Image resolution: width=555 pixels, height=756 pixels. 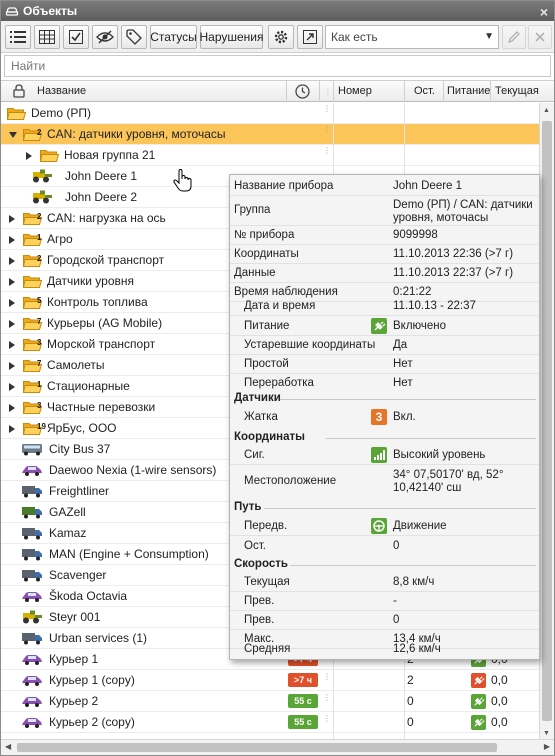 What do you see at coordinates (270, 113) in the screenshot?
I see `tree-folder-row: Demo (РП) ⋮` at bounding box center [270, 113].